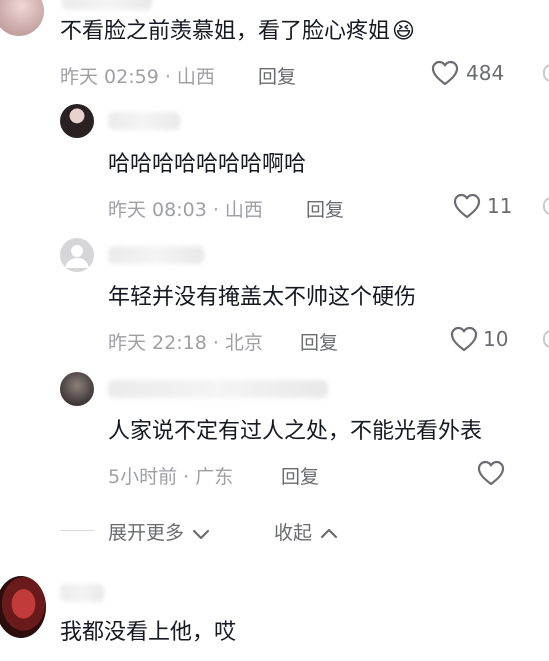 The height and width of the screenshot is (661, 549). Describe the element at coordinates (77, 530) in the screenshot. I see `thread-divider` at that location.